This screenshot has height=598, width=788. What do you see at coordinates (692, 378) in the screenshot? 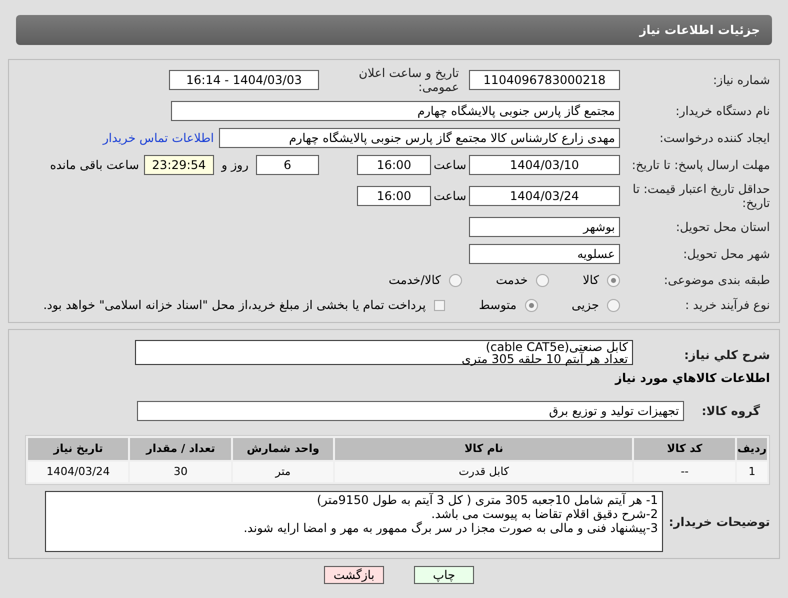
I see `section-heading: اطلاعات کالاهاي مورد نياز` at bounding box center [692, 378].